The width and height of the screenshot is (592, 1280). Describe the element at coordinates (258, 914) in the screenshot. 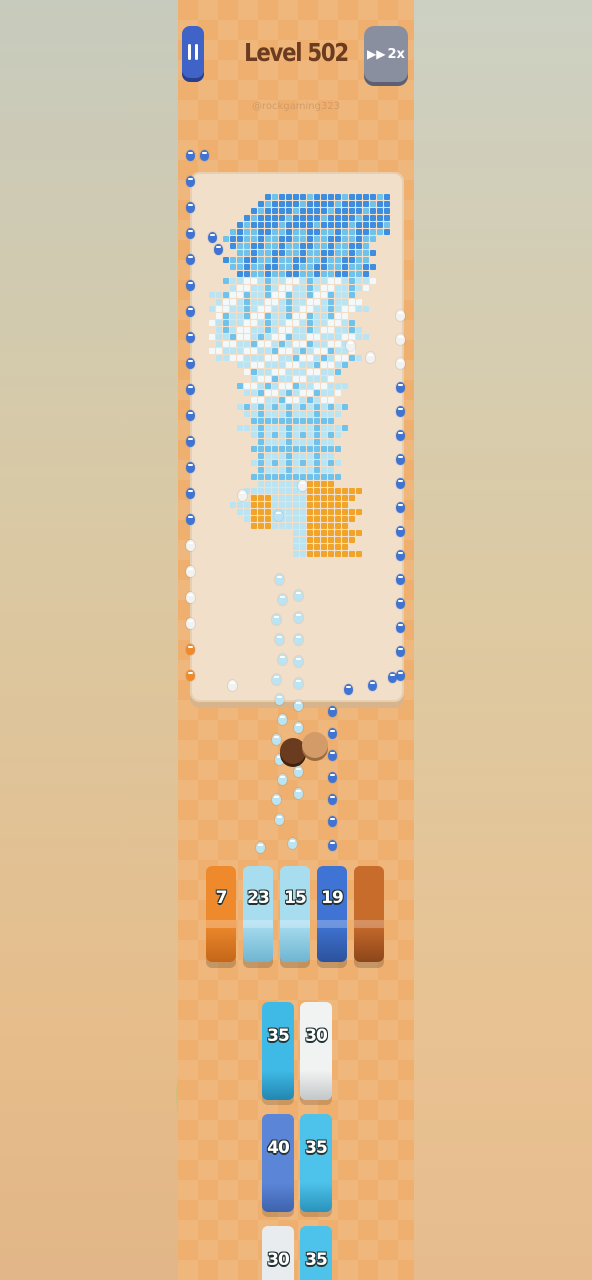

I see `collector-slot: 23` at that location.